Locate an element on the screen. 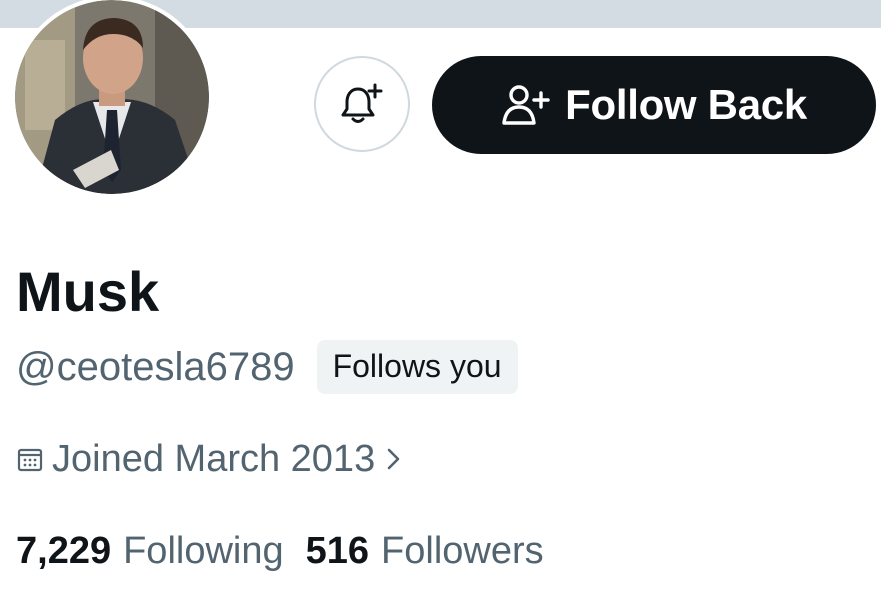 This screenshot has height=600, width=881. followers-label: Followers is located at coordinates (462, 551).